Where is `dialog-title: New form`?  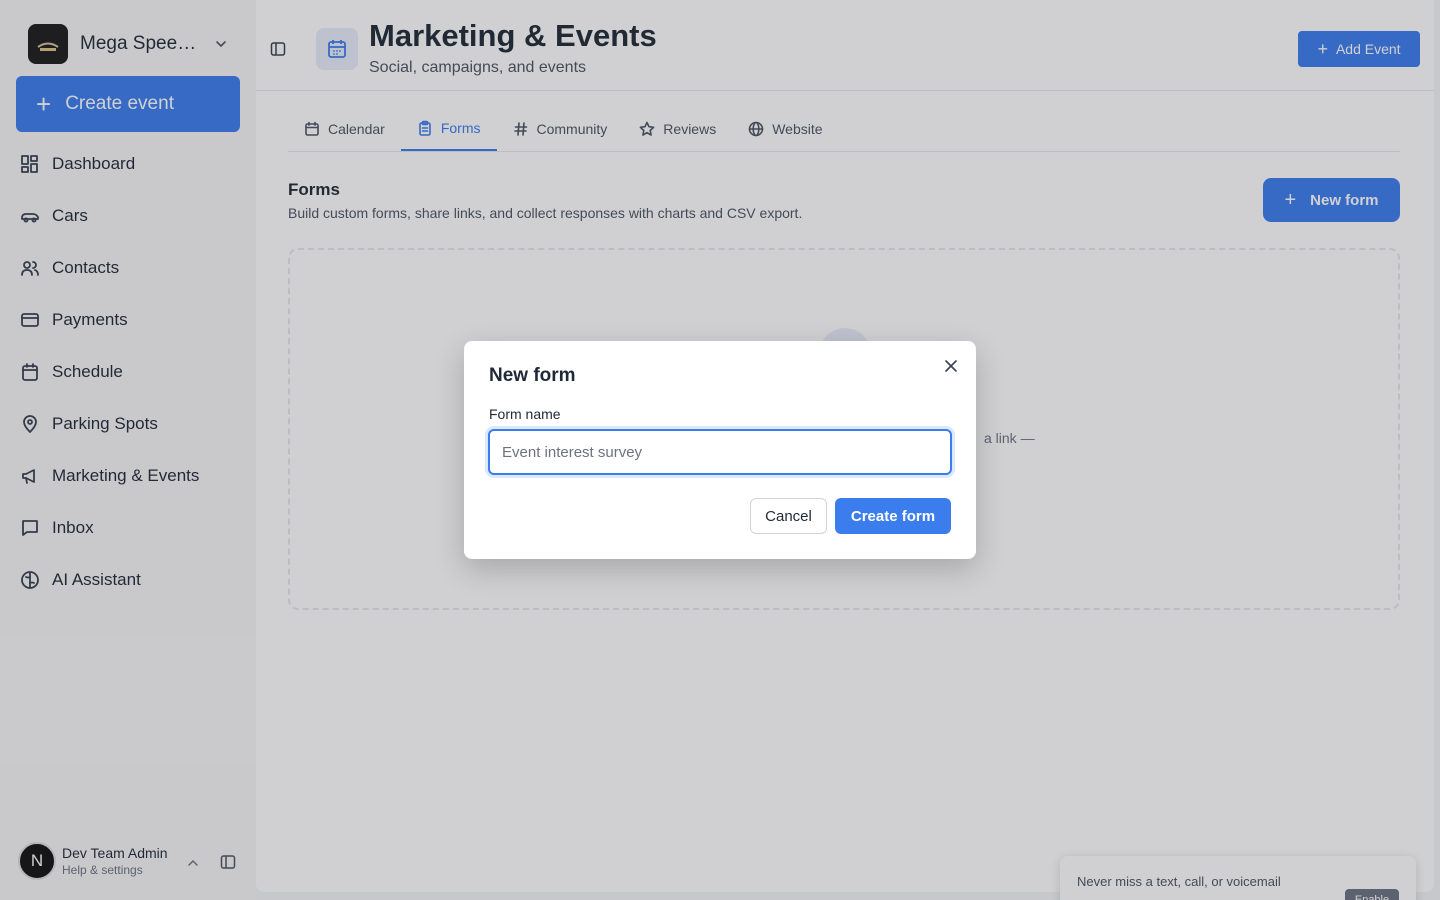 dialog-title: New form is located at coordinates (532, 375).